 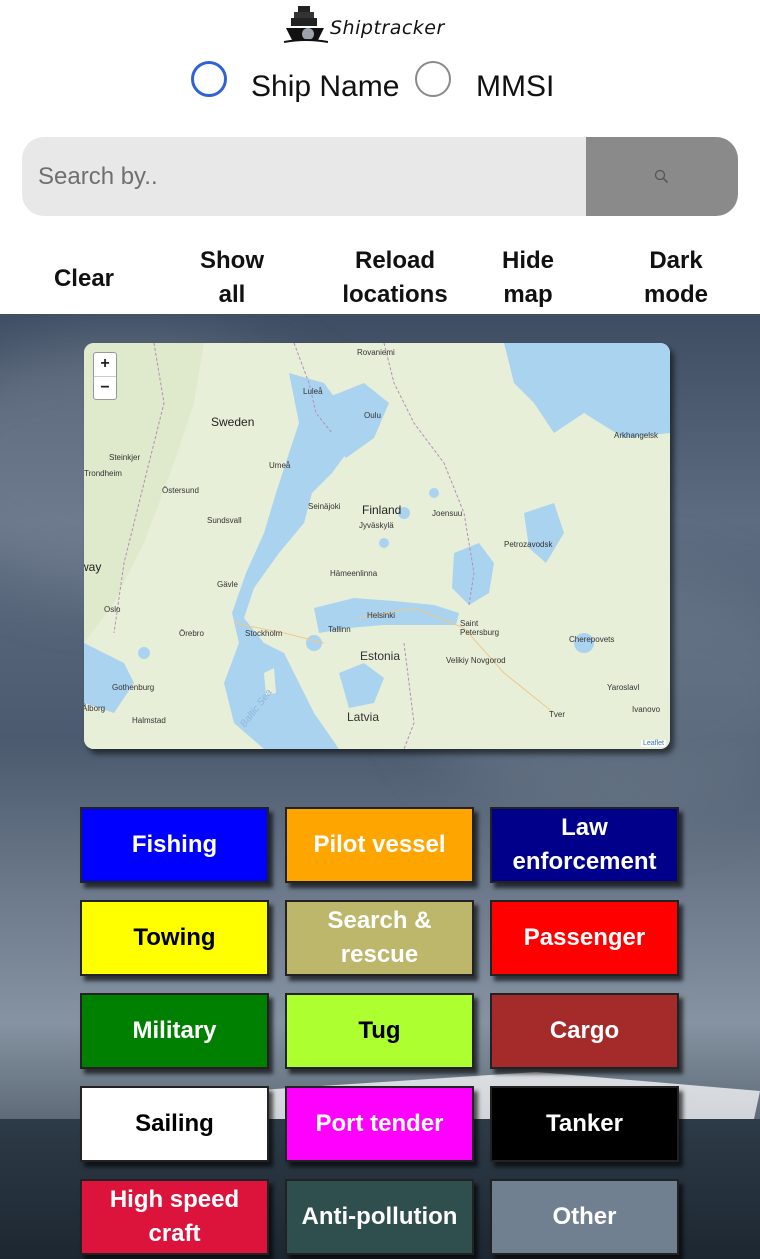 I want to click on map-label: Finland, so click(x=382, y=510).